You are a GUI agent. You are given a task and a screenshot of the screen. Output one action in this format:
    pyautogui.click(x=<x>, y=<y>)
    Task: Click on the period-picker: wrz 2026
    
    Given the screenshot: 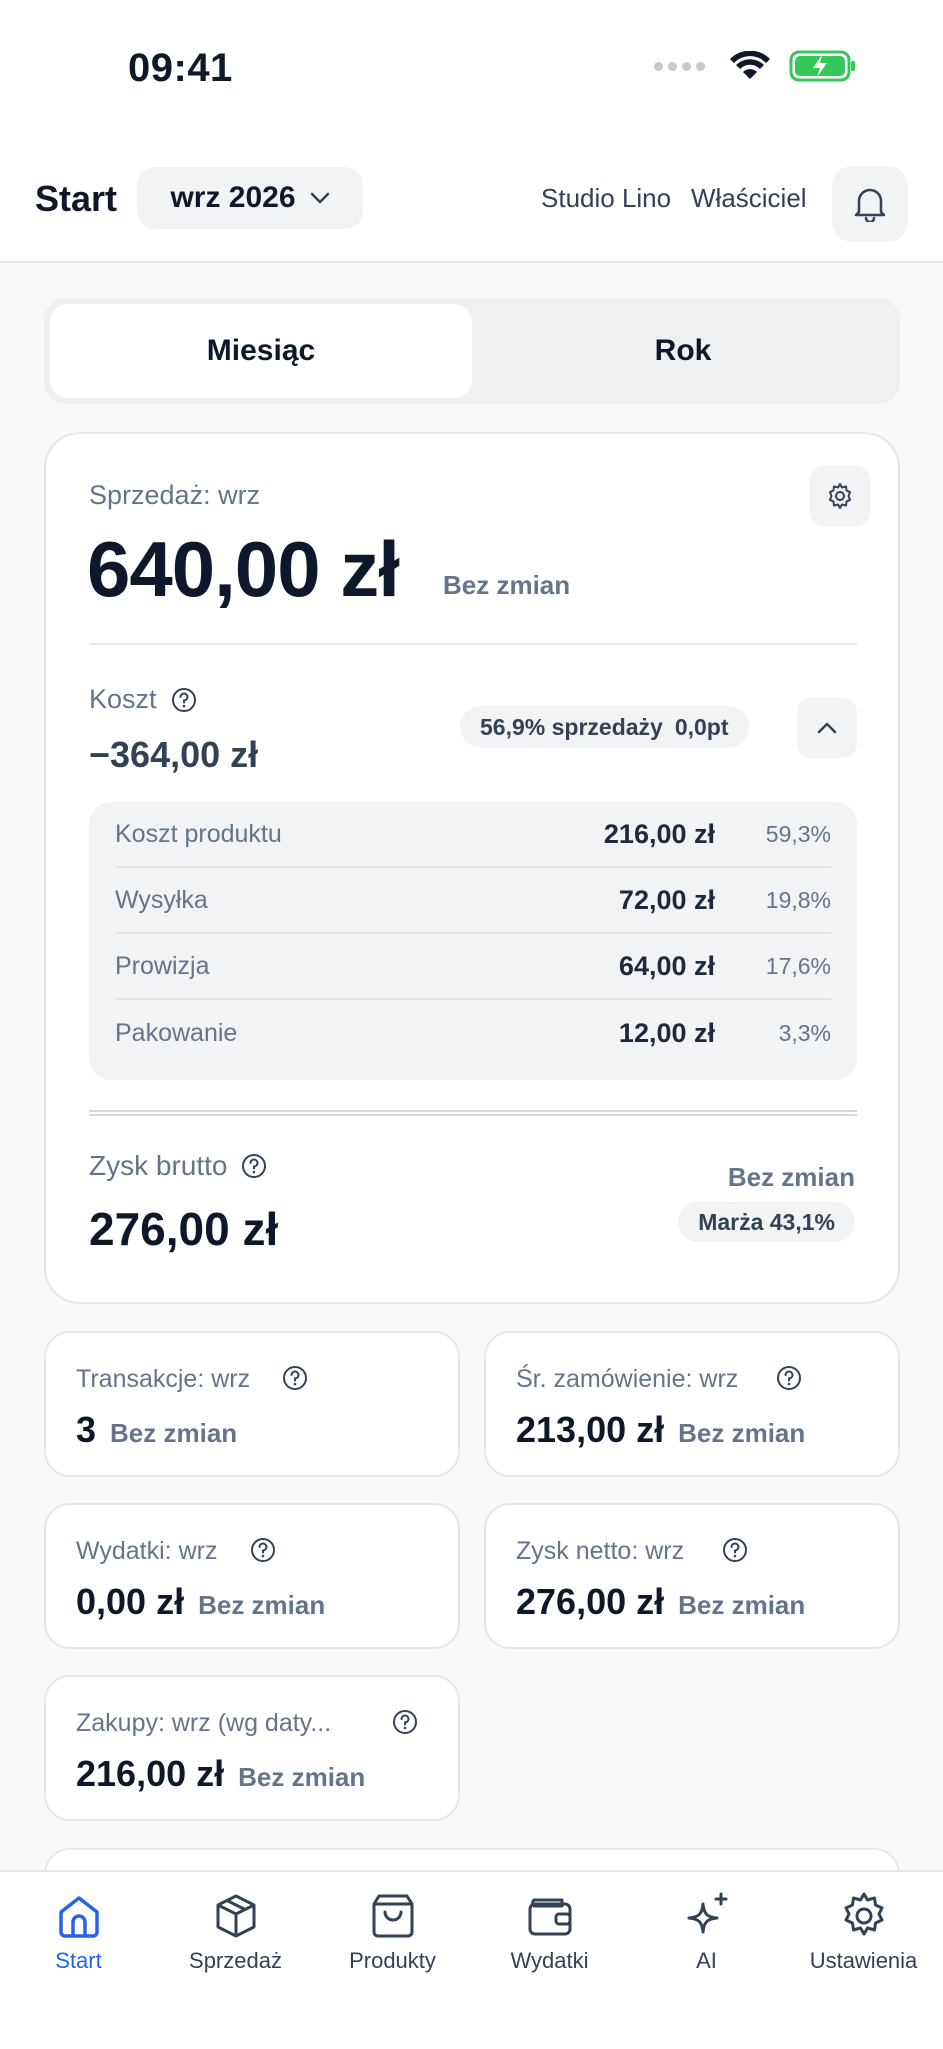 What is the action you would take?
    pyautogui.click(x=250, y=198)
    